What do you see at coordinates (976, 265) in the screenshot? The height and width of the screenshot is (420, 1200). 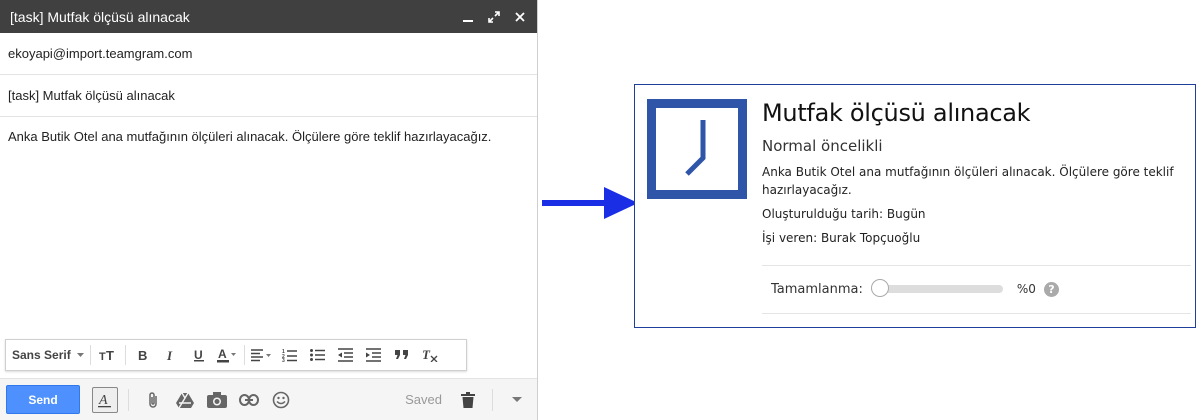 I see `card-divider-top` at bounding box center [976, 265].